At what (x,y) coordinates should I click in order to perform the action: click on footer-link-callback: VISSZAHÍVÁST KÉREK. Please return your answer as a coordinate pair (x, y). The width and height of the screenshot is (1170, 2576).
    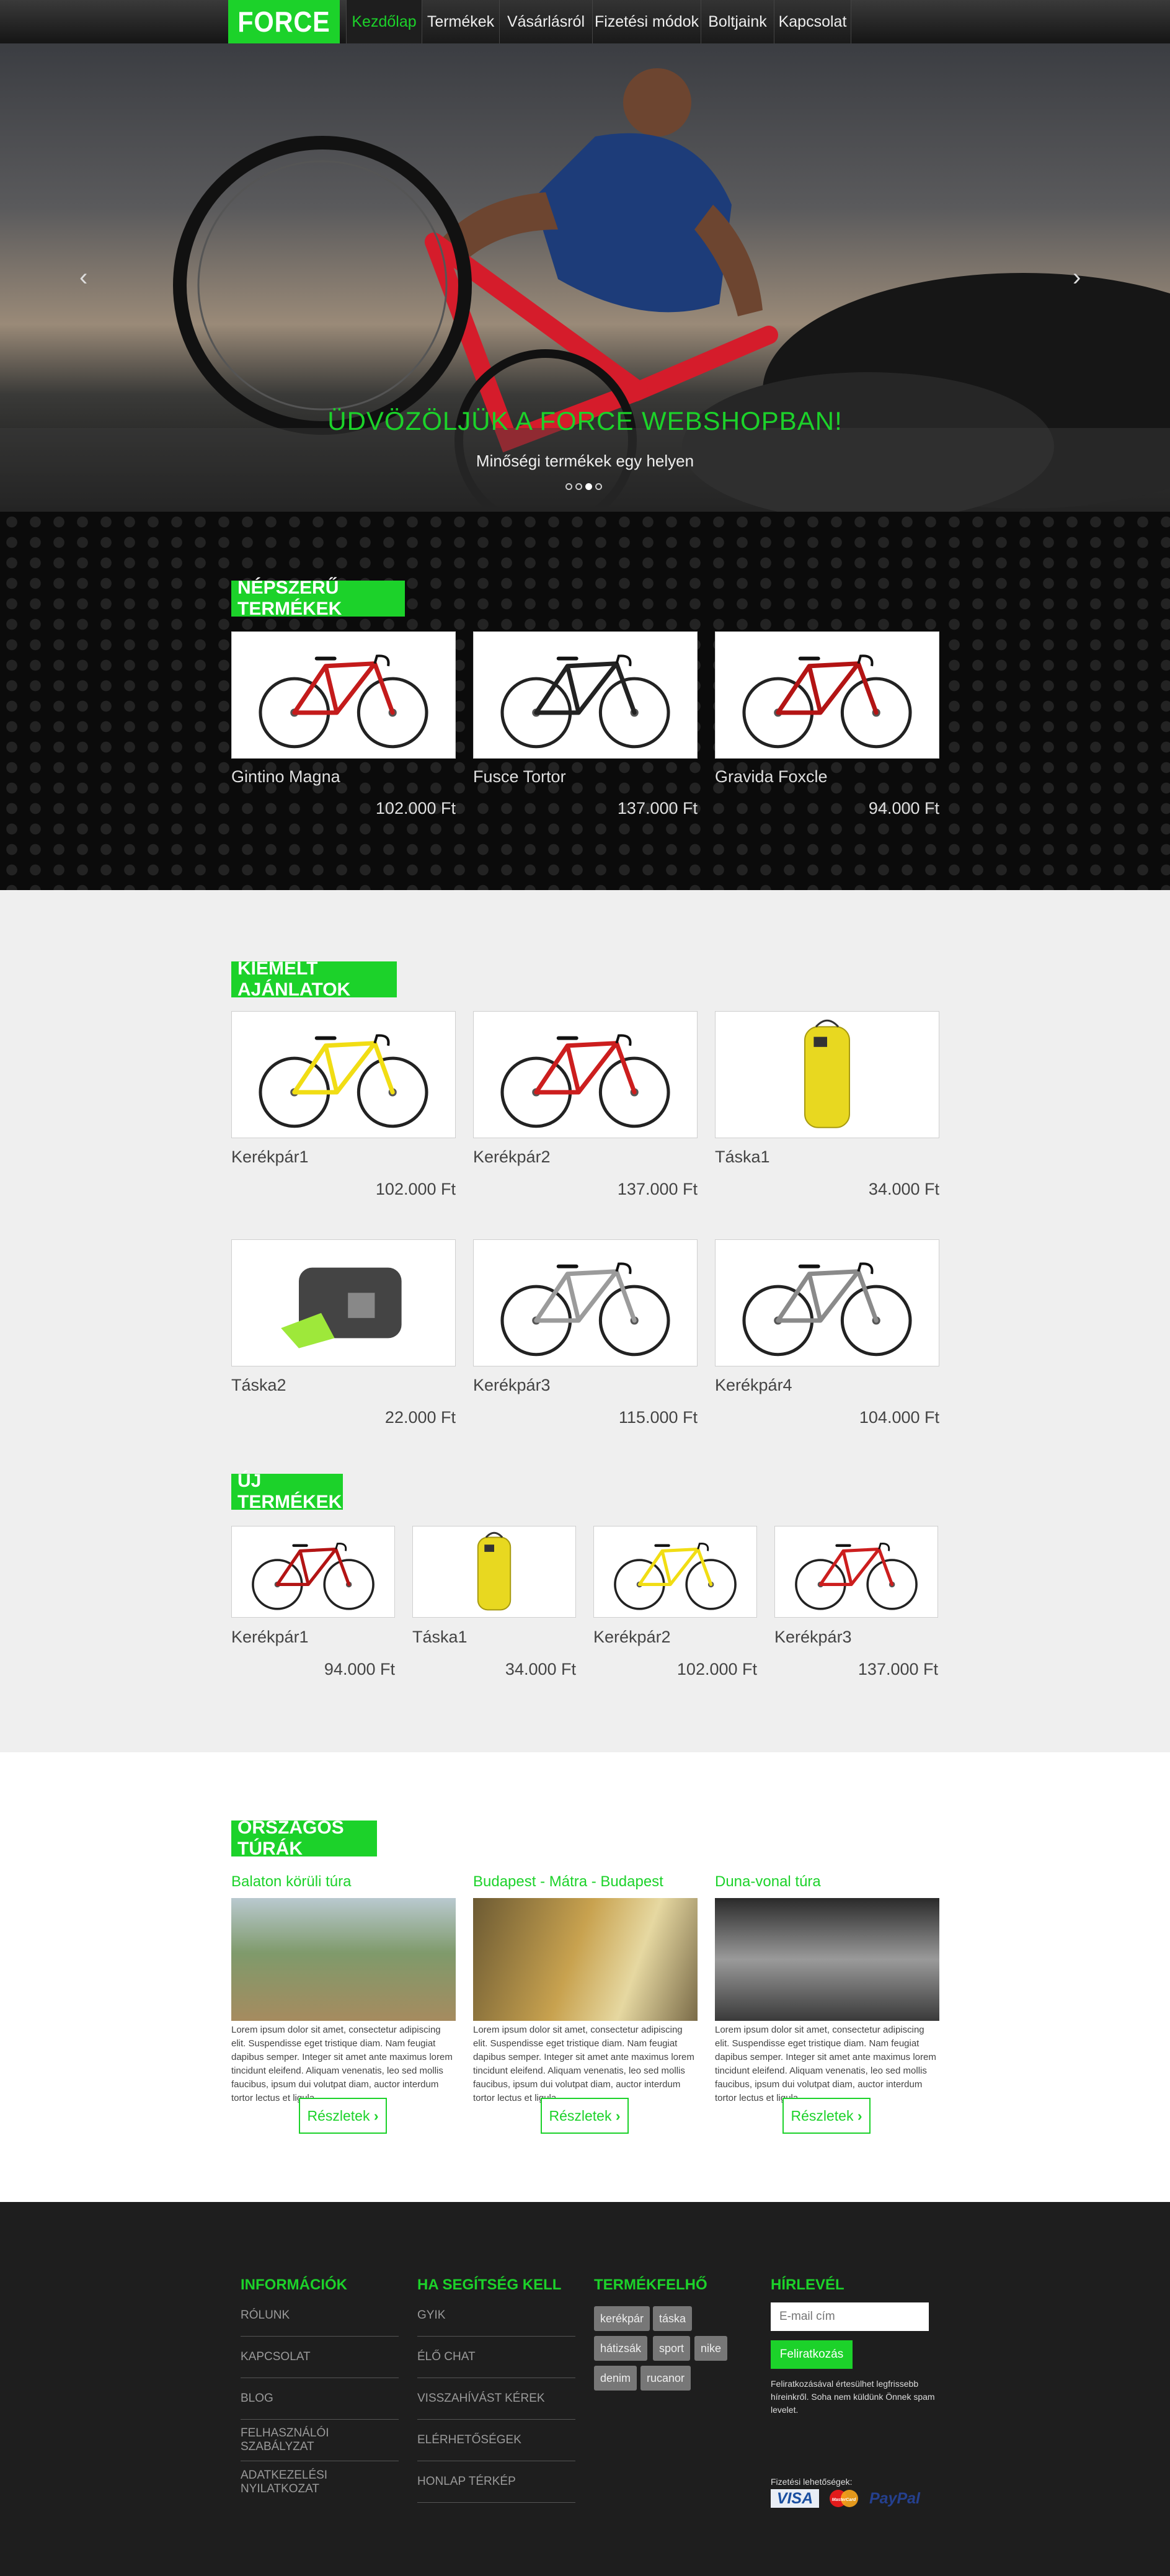
    Looking at the image, I should click on (496, 2399).